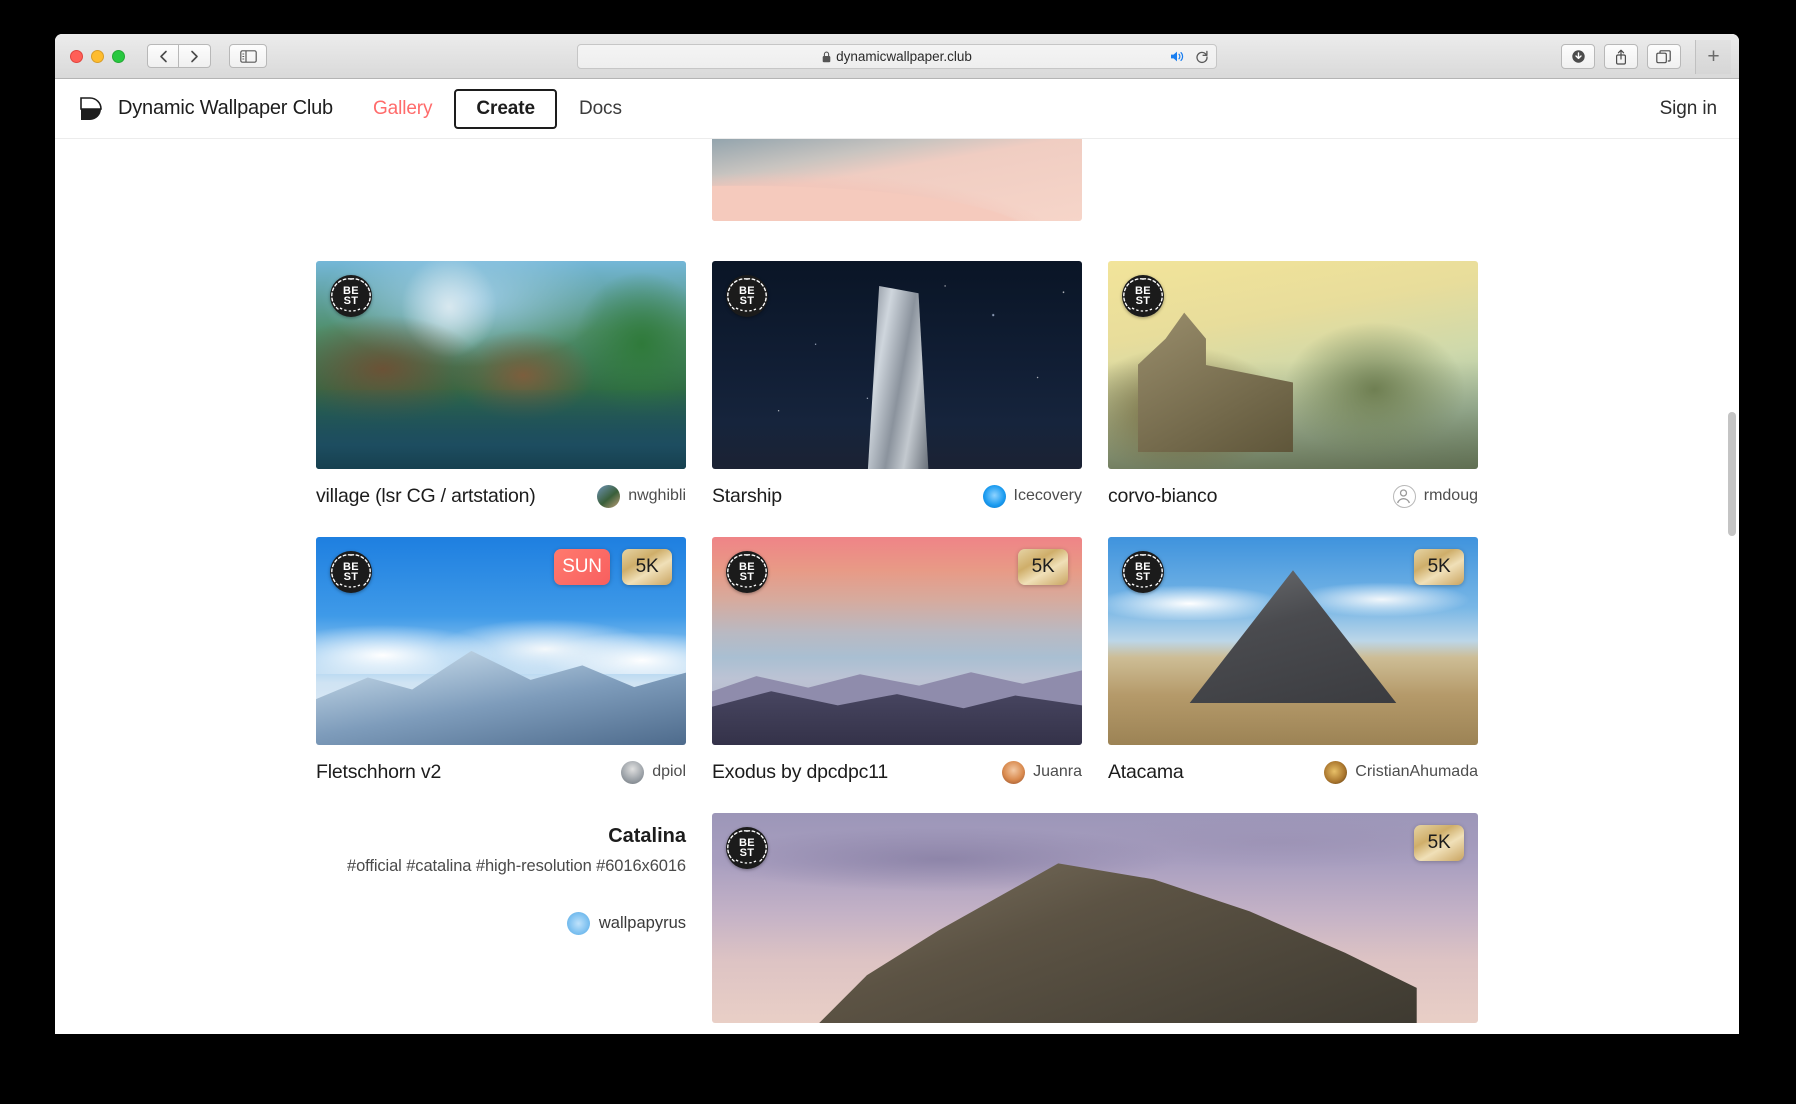  Describe the element at coordinates (600, 109) in the screenshot. I see `nav-item-docs: Docs` at that location.